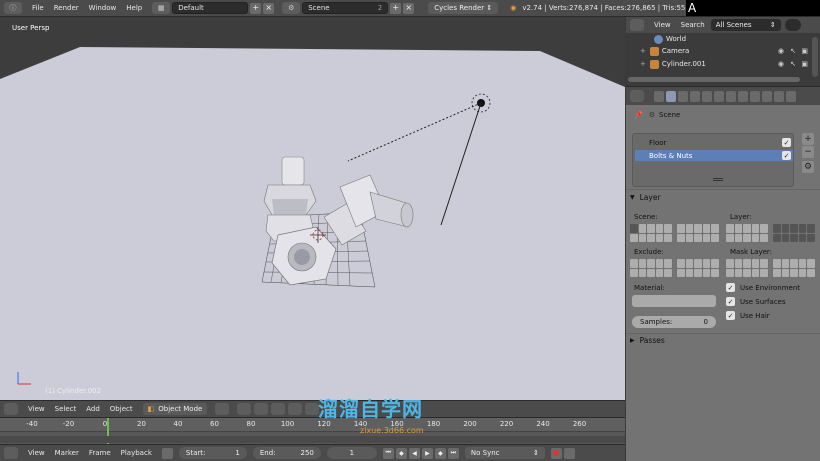  What do you see at coordinates (121, 409) in the screenshot?
I see `menu-object: Object` at bounding box center [121, 409].